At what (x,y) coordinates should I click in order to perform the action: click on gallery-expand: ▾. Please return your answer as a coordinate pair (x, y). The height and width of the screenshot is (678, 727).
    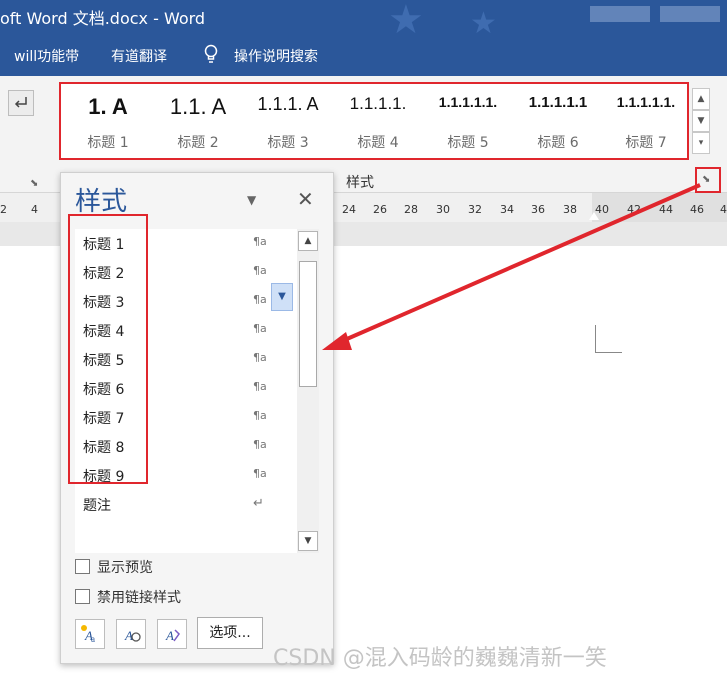
    Looking at the image, I should click on (701, 143).